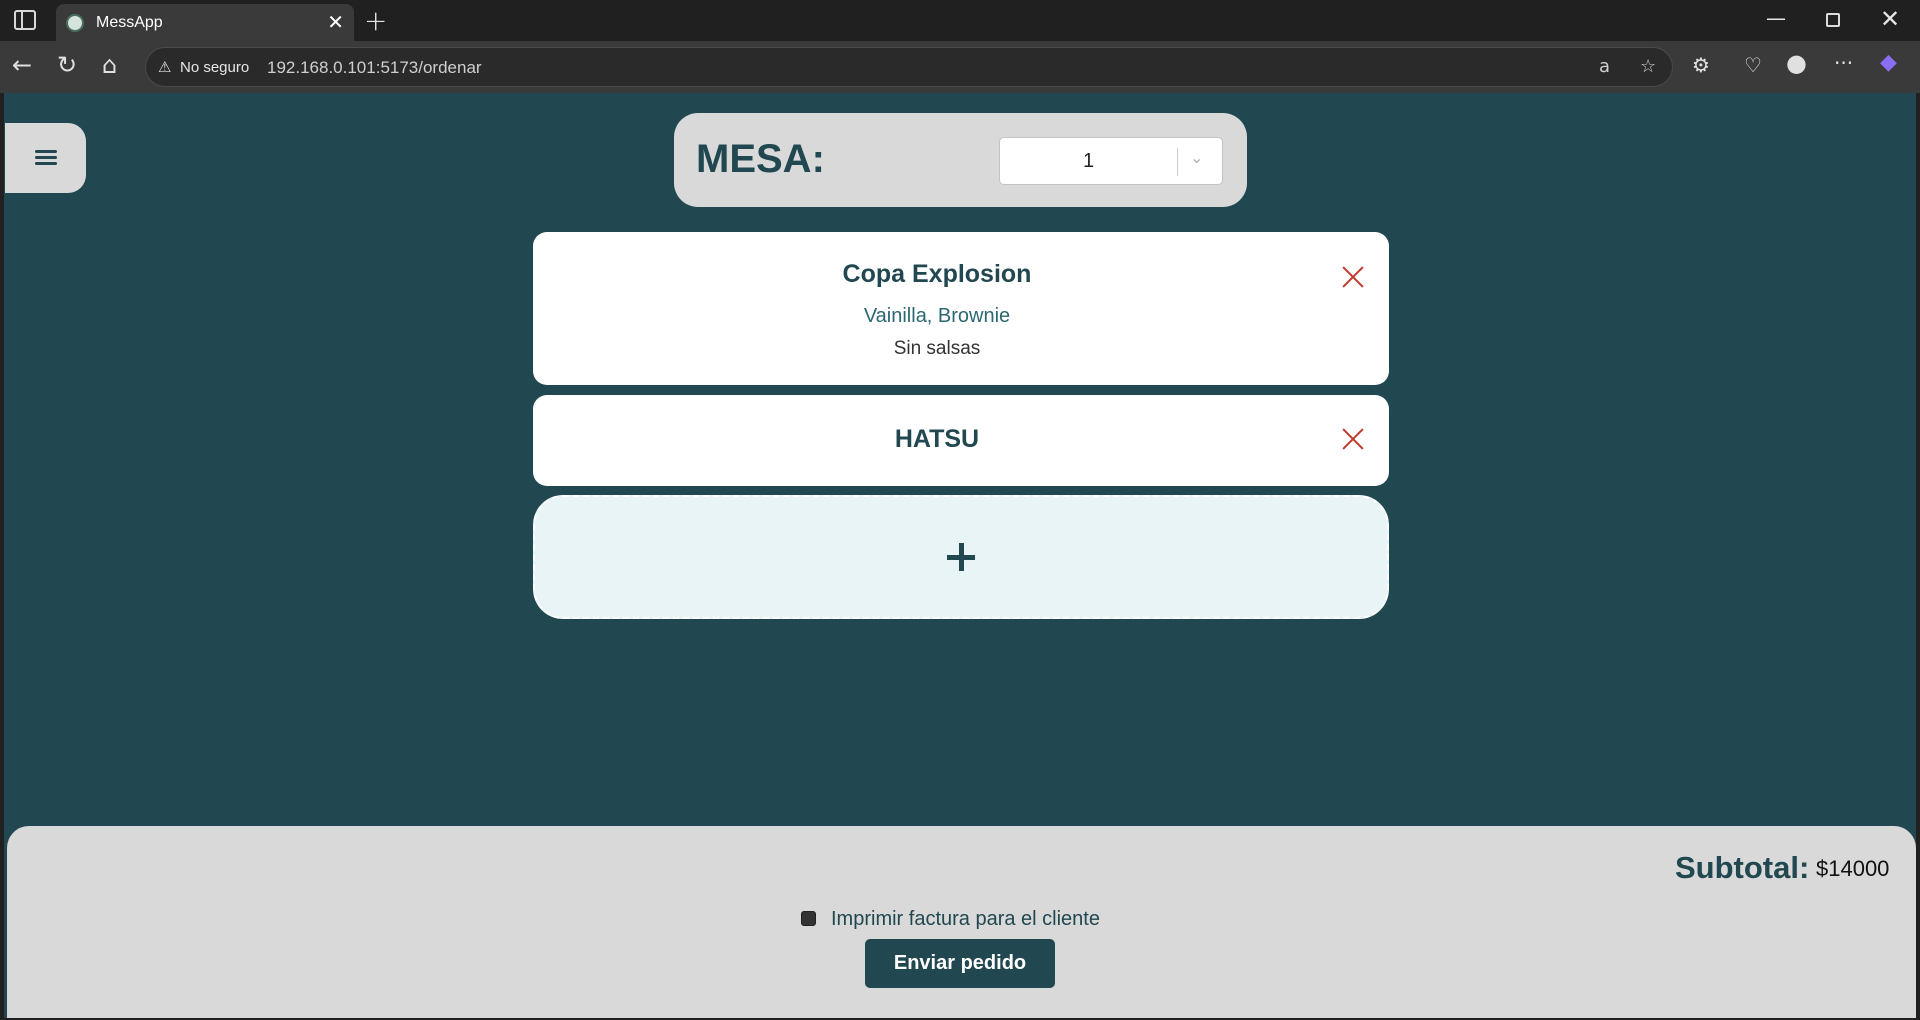  Describe the element at coordinates (1196, 157) in the screenshot. I see `chevron-down-icon: ⌄` at that location.